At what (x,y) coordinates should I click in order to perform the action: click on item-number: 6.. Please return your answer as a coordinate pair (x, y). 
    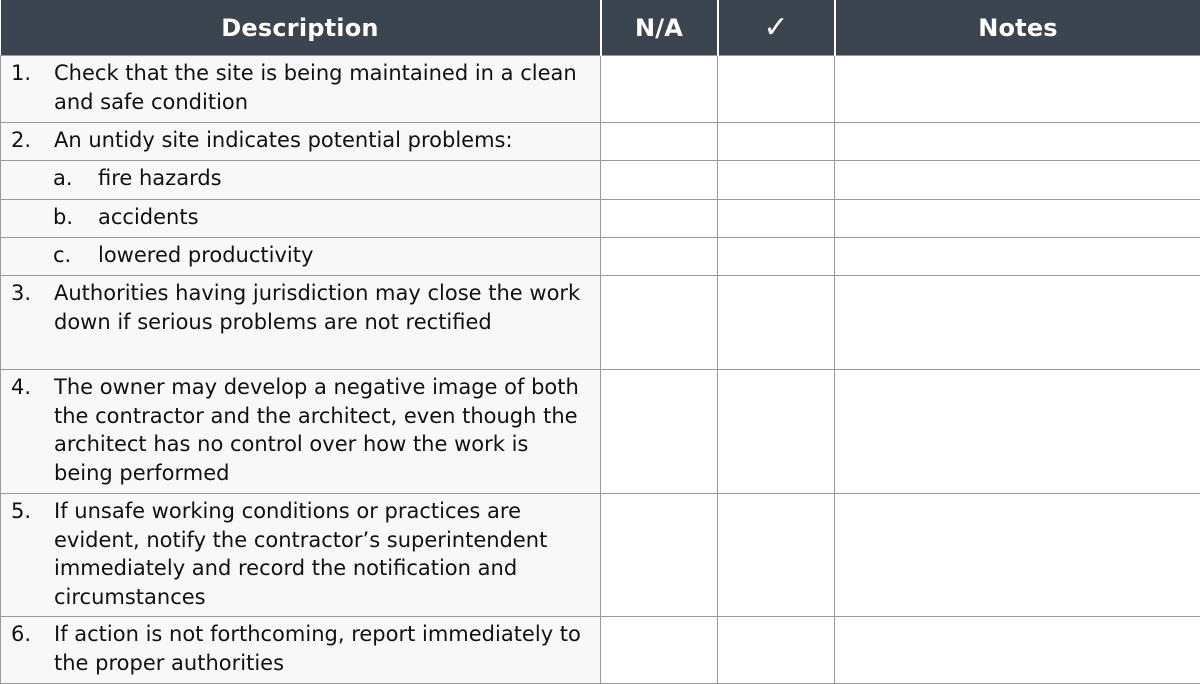
    Looking at the image, I should click on (32, 648).